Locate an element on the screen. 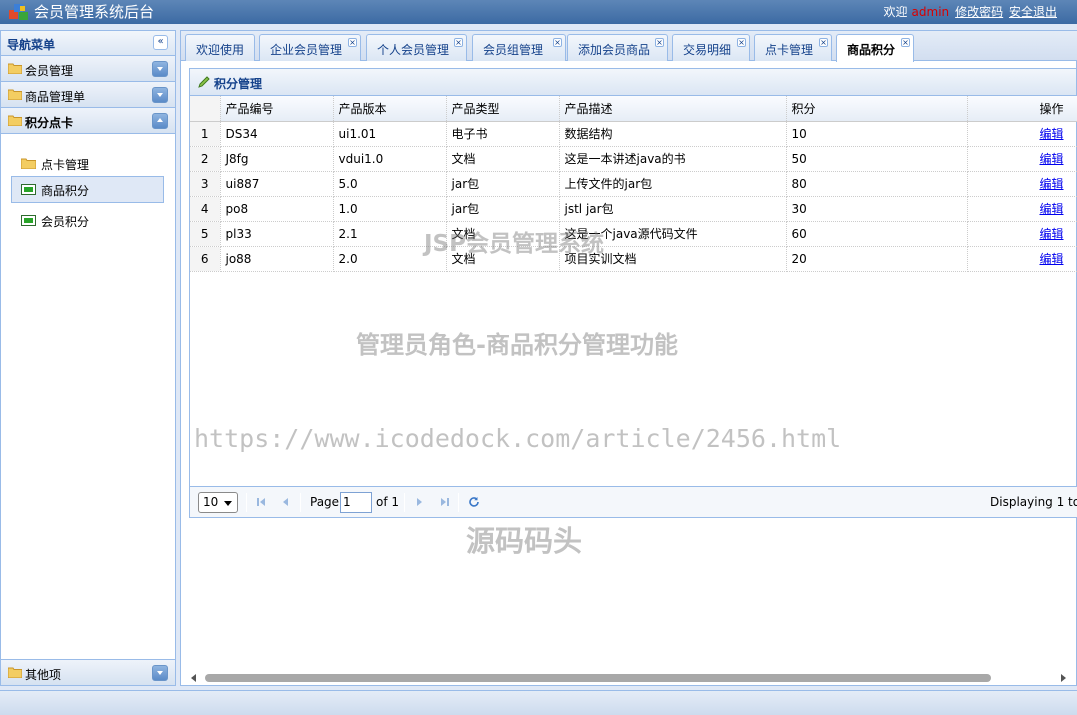  logout-link: 安全退出 is located at coordinates (1033, 12).